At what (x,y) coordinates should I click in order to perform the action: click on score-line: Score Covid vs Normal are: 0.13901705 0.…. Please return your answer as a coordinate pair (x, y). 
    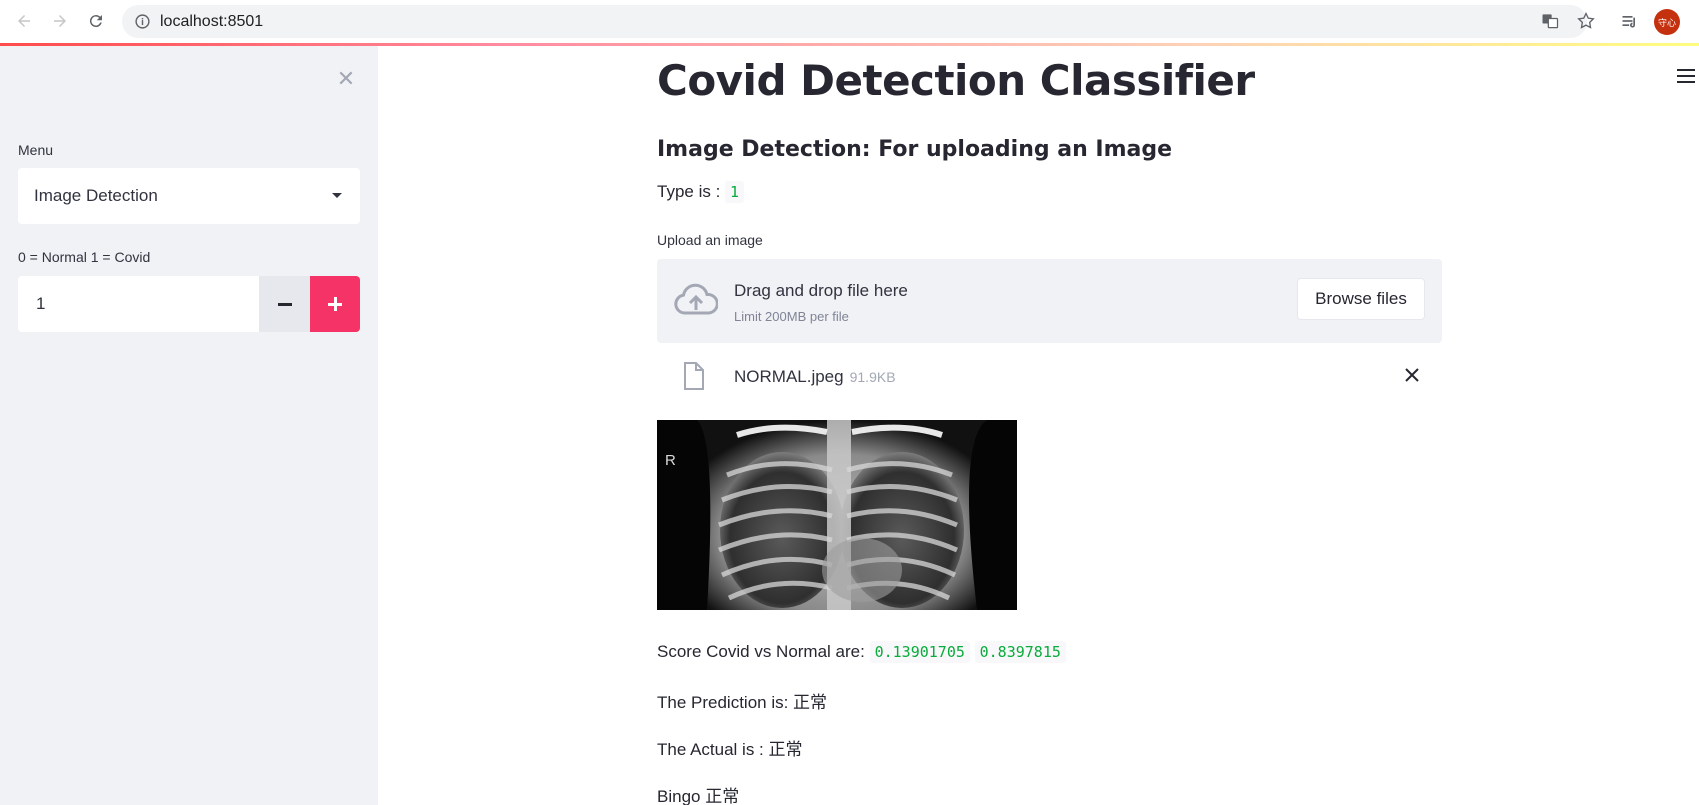
    Looking at the image, I should click on (861, 652).